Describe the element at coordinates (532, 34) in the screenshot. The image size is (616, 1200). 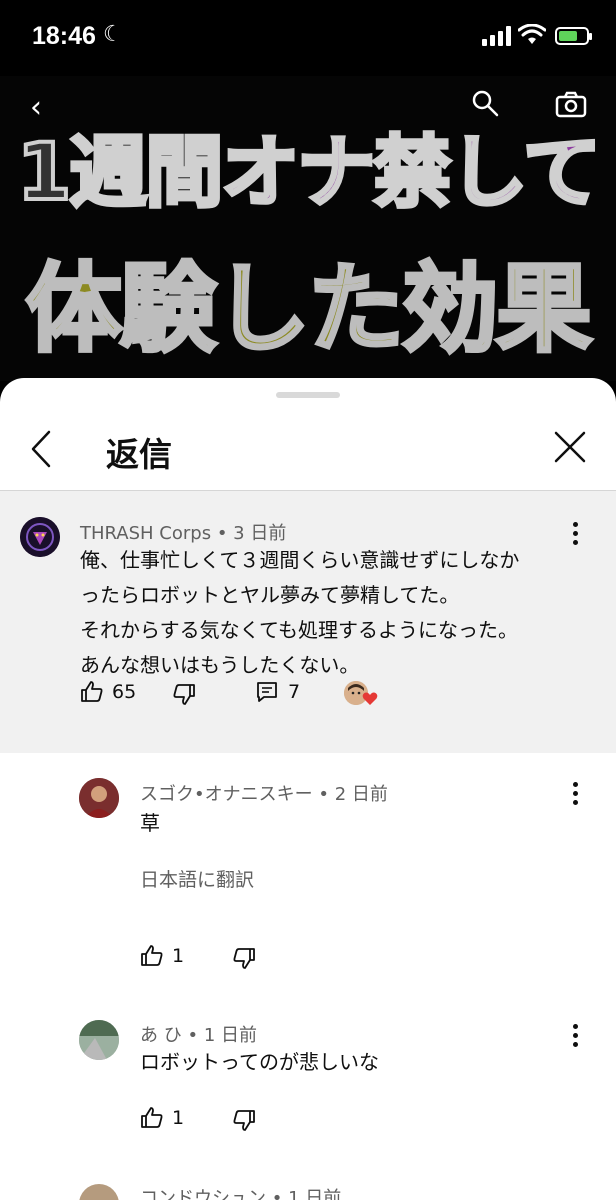
I see `wifi-icon` at that location.